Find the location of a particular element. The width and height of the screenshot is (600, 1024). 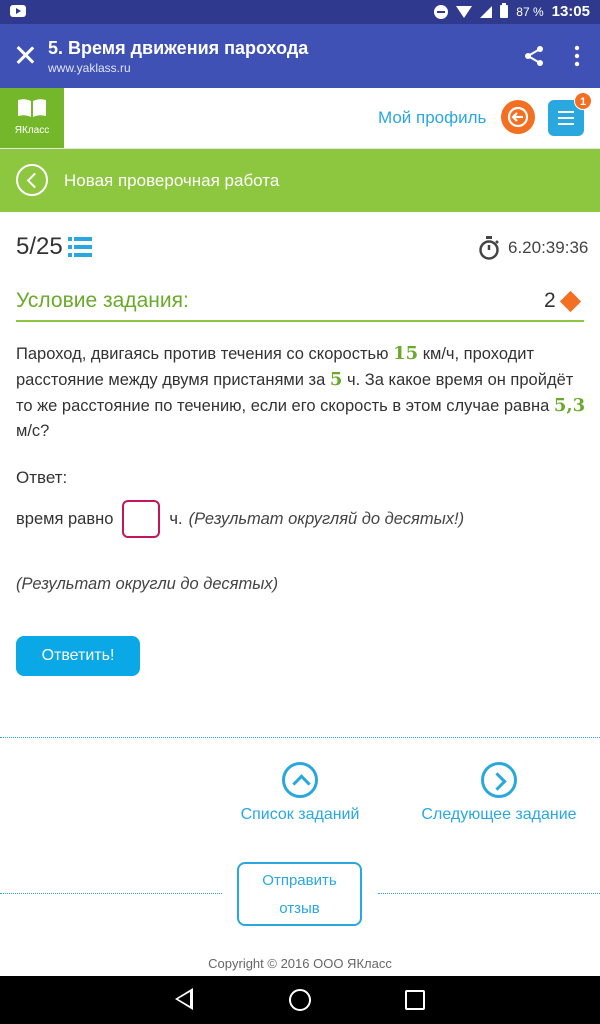

close-icon is located at coordinates (25, 55).